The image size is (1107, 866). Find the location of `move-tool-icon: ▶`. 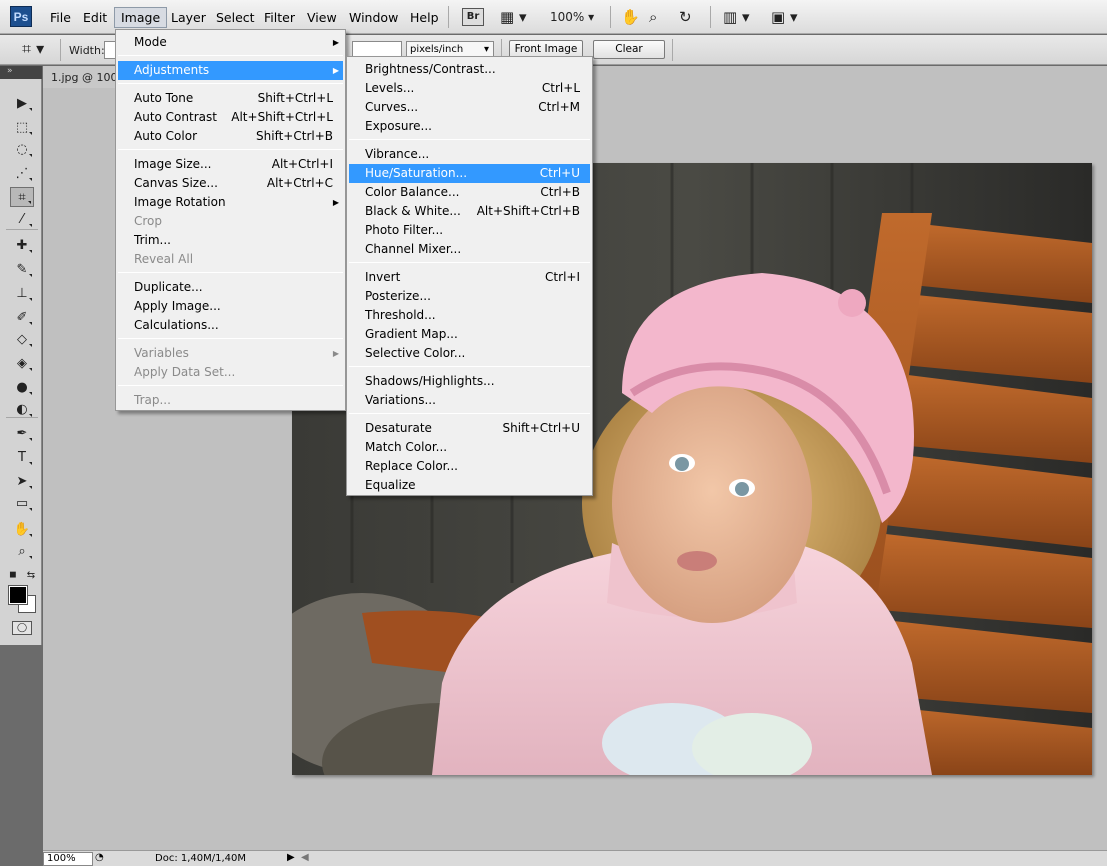

move-tool-icon: ▶ is located at coordinates (22, 103).